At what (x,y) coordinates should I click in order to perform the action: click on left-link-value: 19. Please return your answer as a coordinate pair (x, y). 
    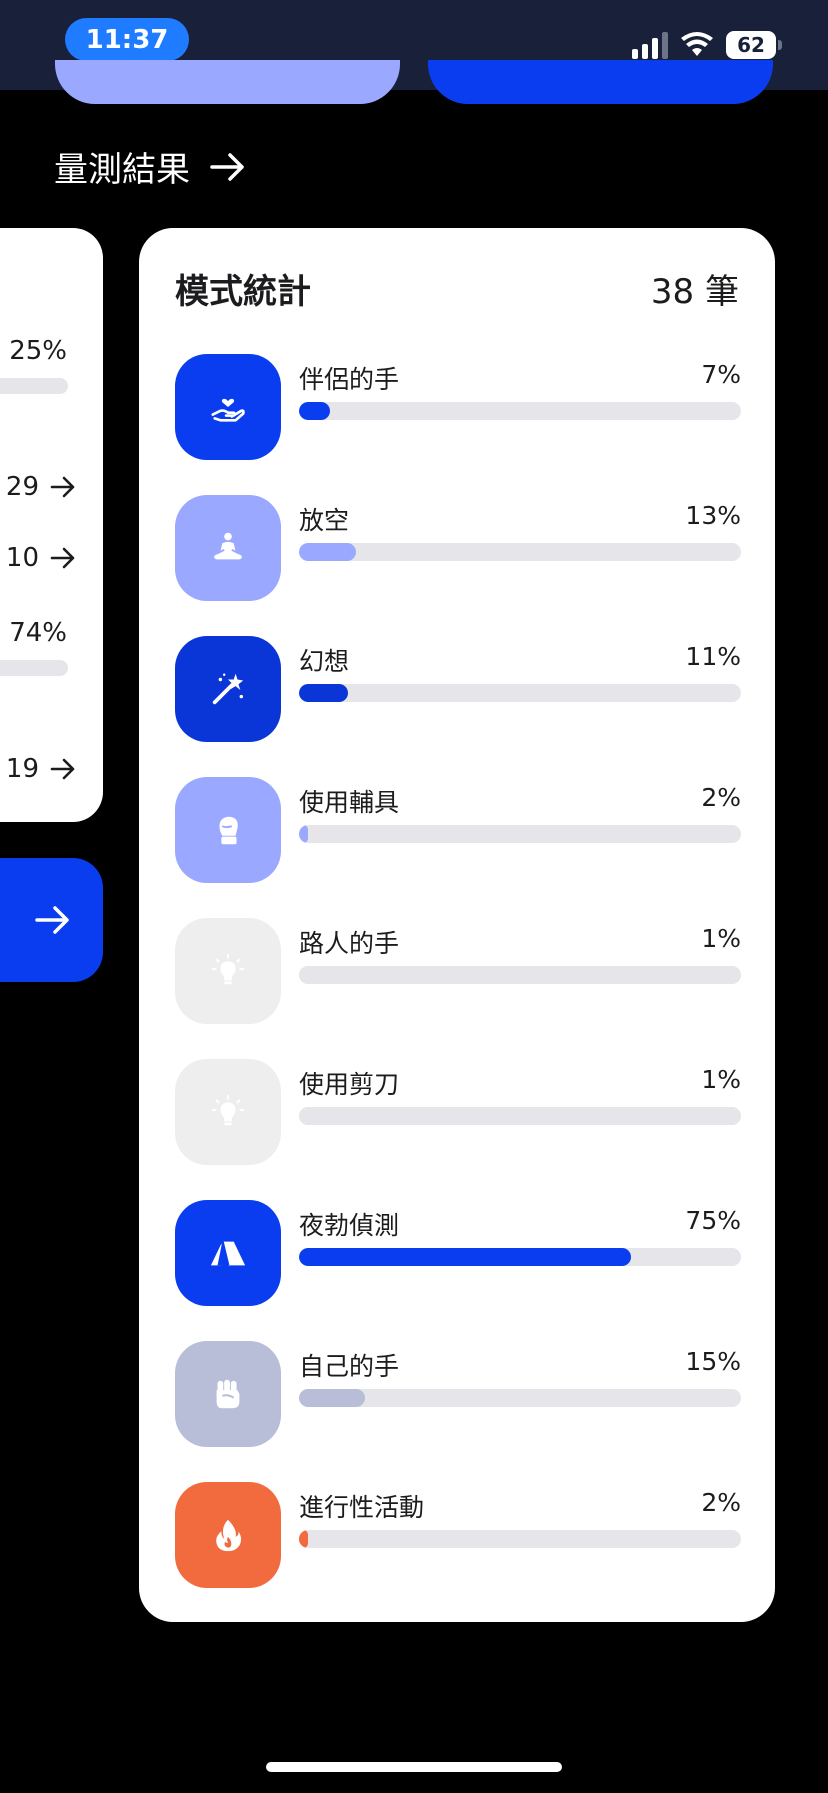
    Looking at the image, I should click on (22, 769).